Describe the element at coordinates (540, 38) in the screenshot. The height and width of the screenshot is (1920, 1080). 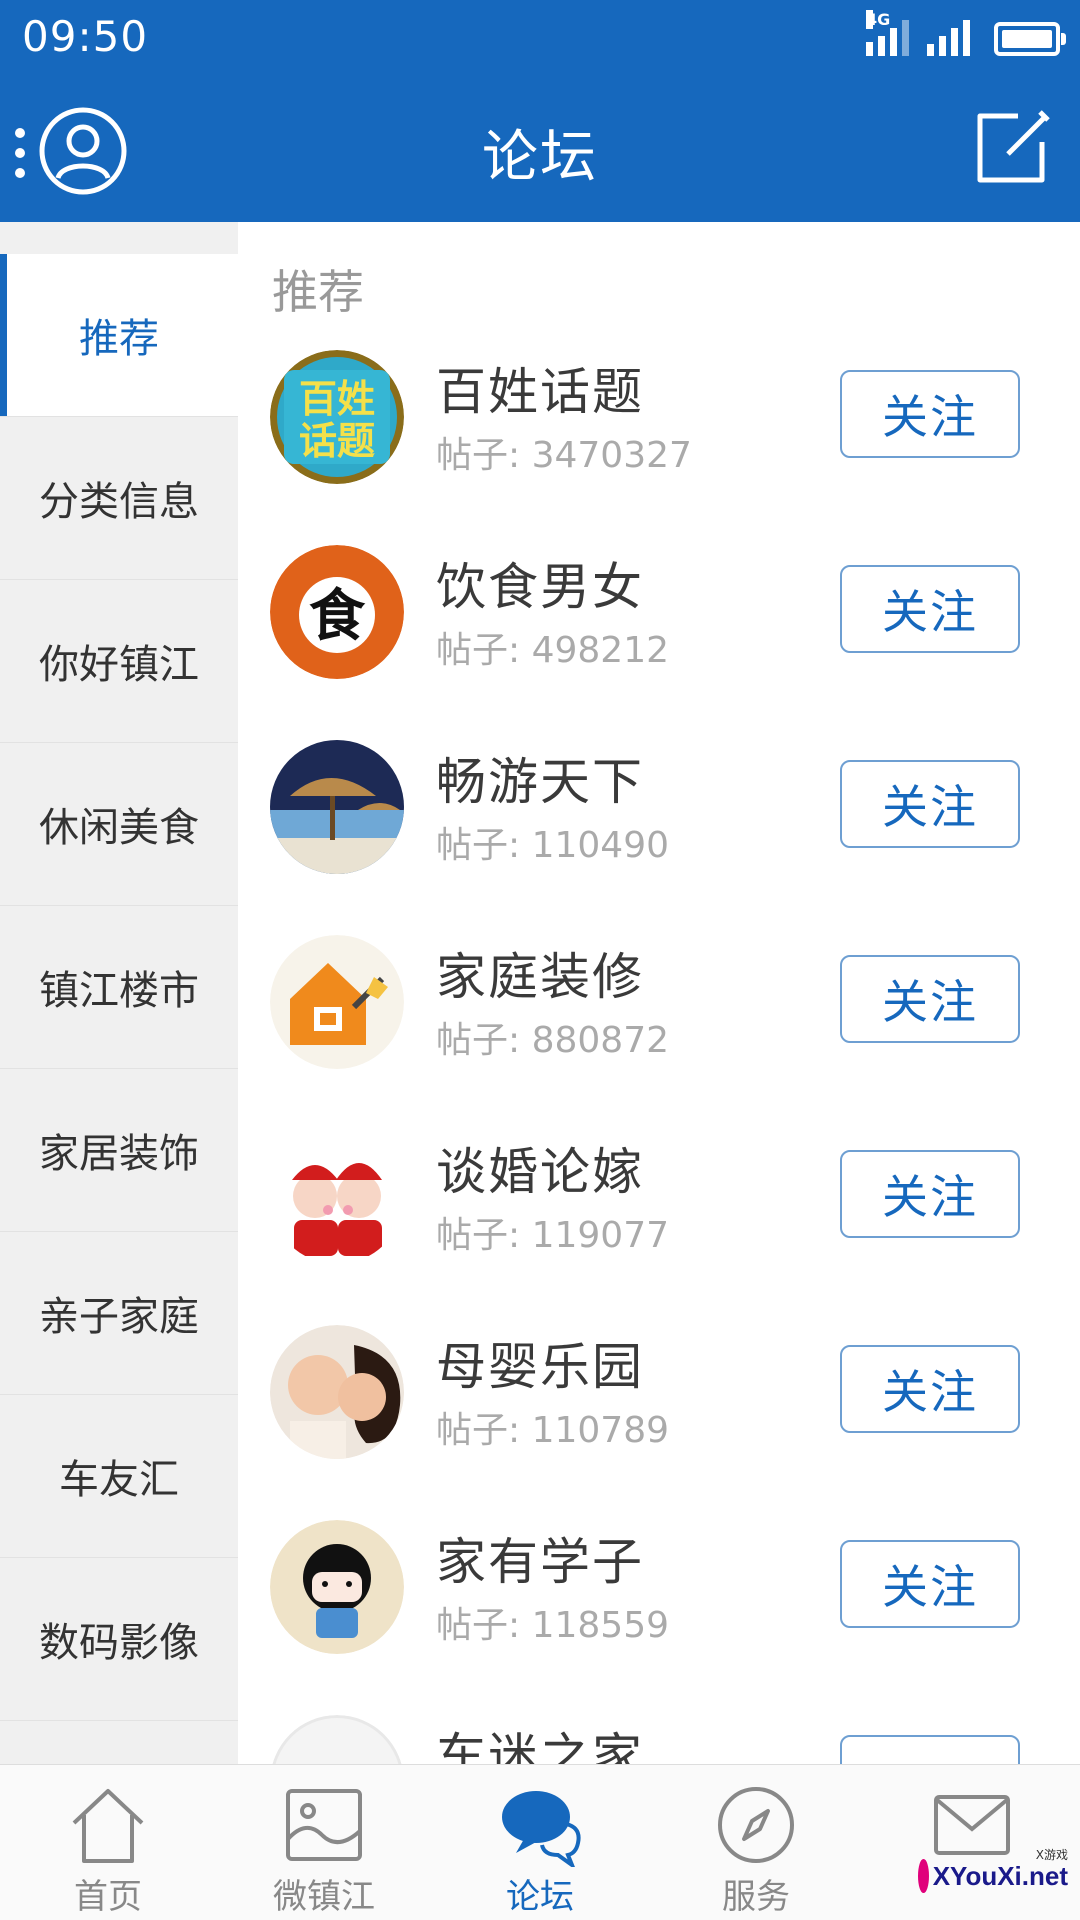
I see `status-bar: 09:50 4G` at that location.